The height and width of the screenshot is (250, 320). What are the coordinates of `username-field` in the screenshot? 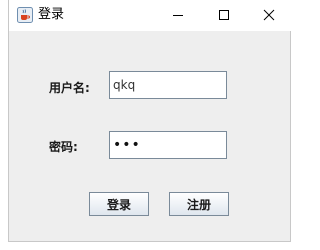 It's located at (168, 85).